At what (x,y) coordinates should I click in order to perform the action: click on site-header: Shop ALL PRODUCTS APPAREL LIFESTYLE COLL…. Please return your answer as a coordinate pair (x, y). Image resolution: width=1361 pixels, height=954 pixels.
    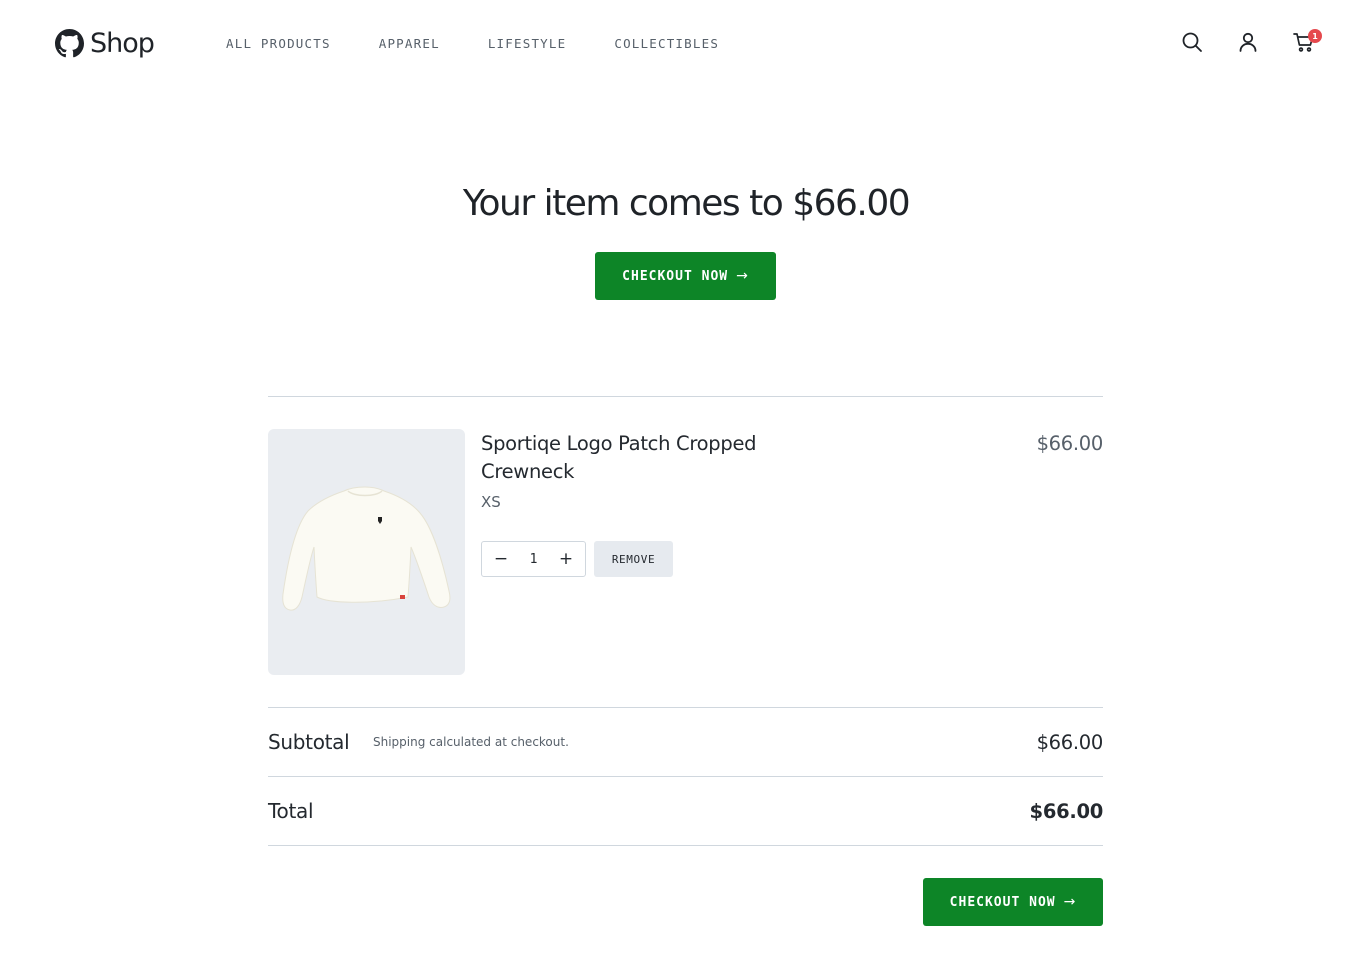
    Looking at the image, I should click on (680, 43).